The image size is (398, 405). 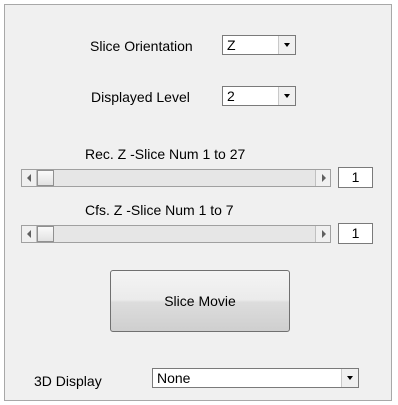 I want to click on displayed-level-label: Displayed Level, so click(x=140, y=97).